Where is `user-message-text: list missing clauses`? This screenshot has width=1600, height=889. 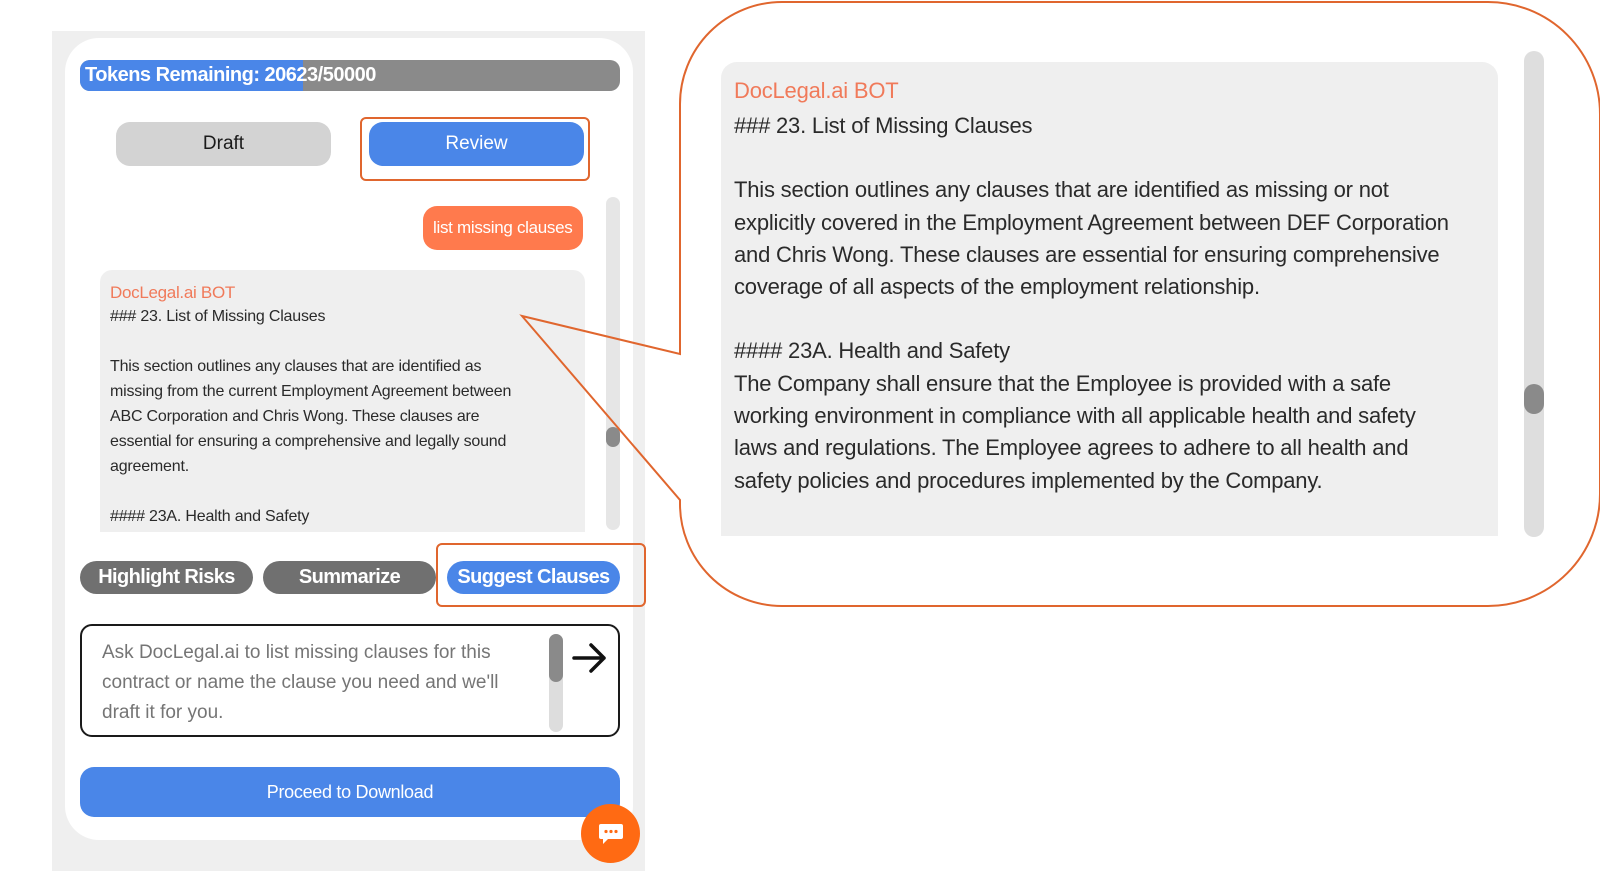 user-message-text: list missing clauses is located at coordinates (503, 227).